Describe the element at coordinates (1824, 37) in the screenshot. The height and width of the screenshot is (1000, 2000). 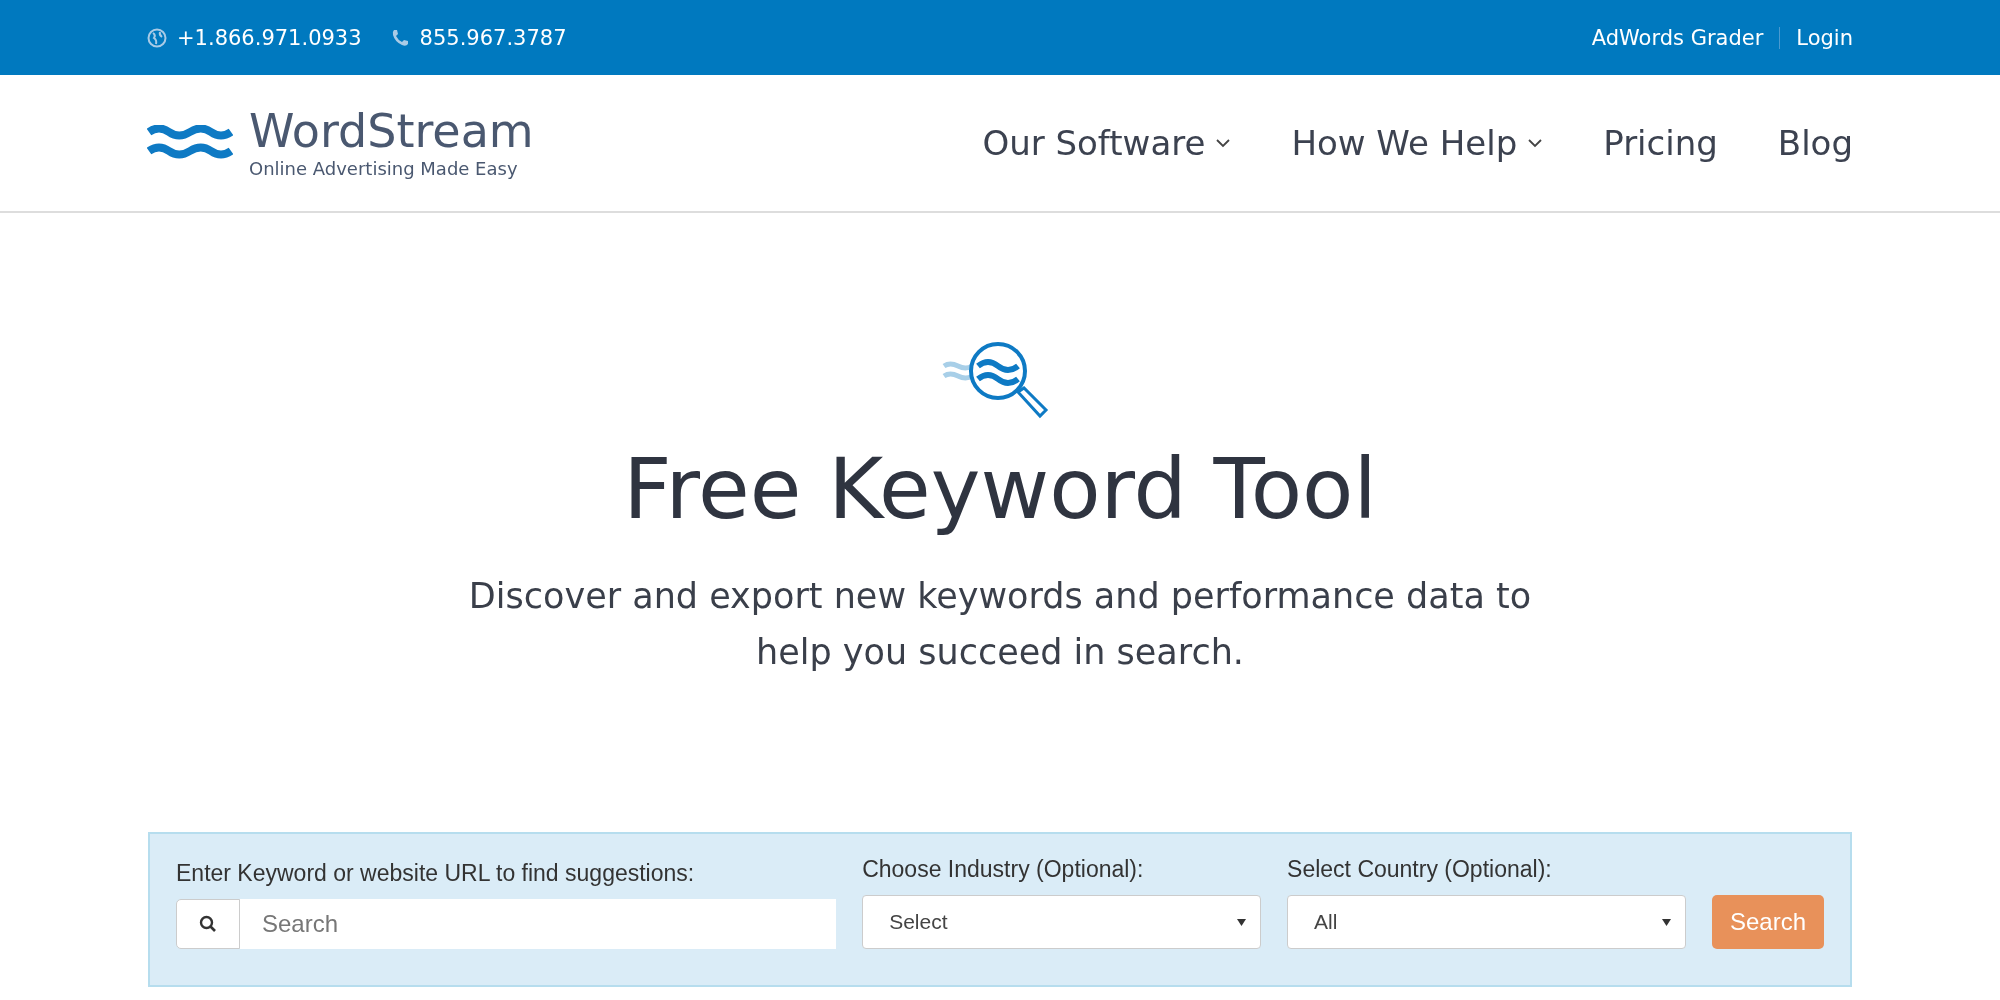
I see `top-link: Login` at that location.